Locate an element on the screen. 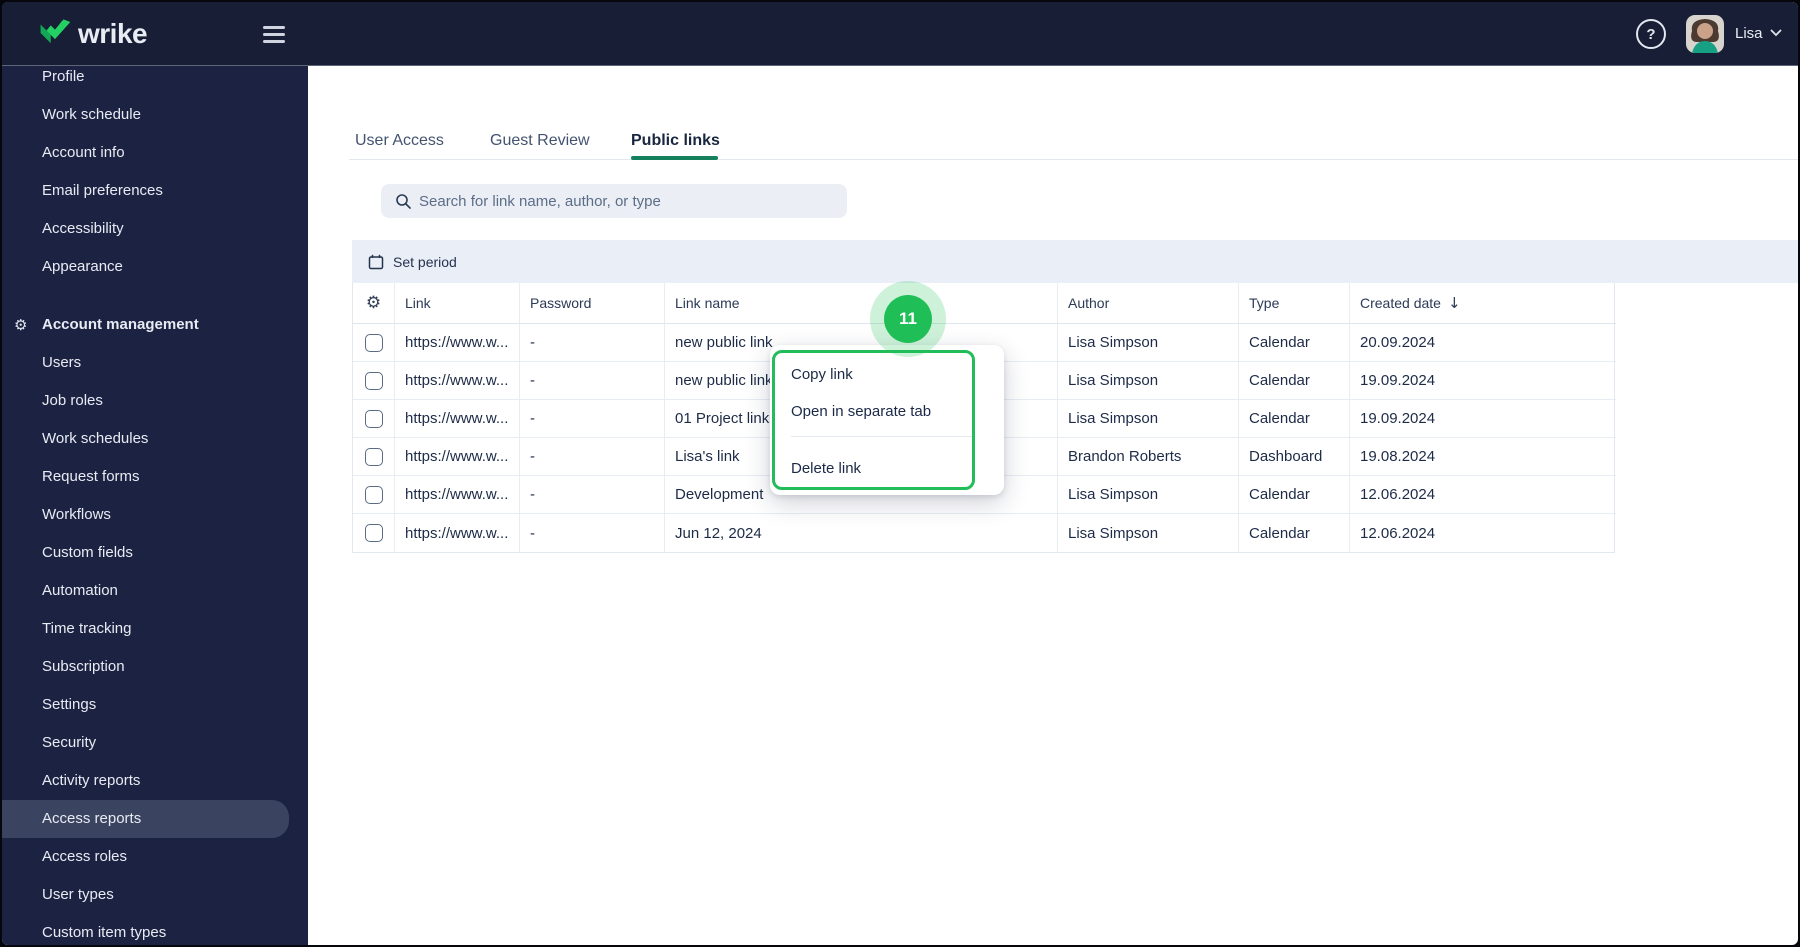 This screenshot has height=947, width=1800. avatar is located at coordinates (1705, 34).